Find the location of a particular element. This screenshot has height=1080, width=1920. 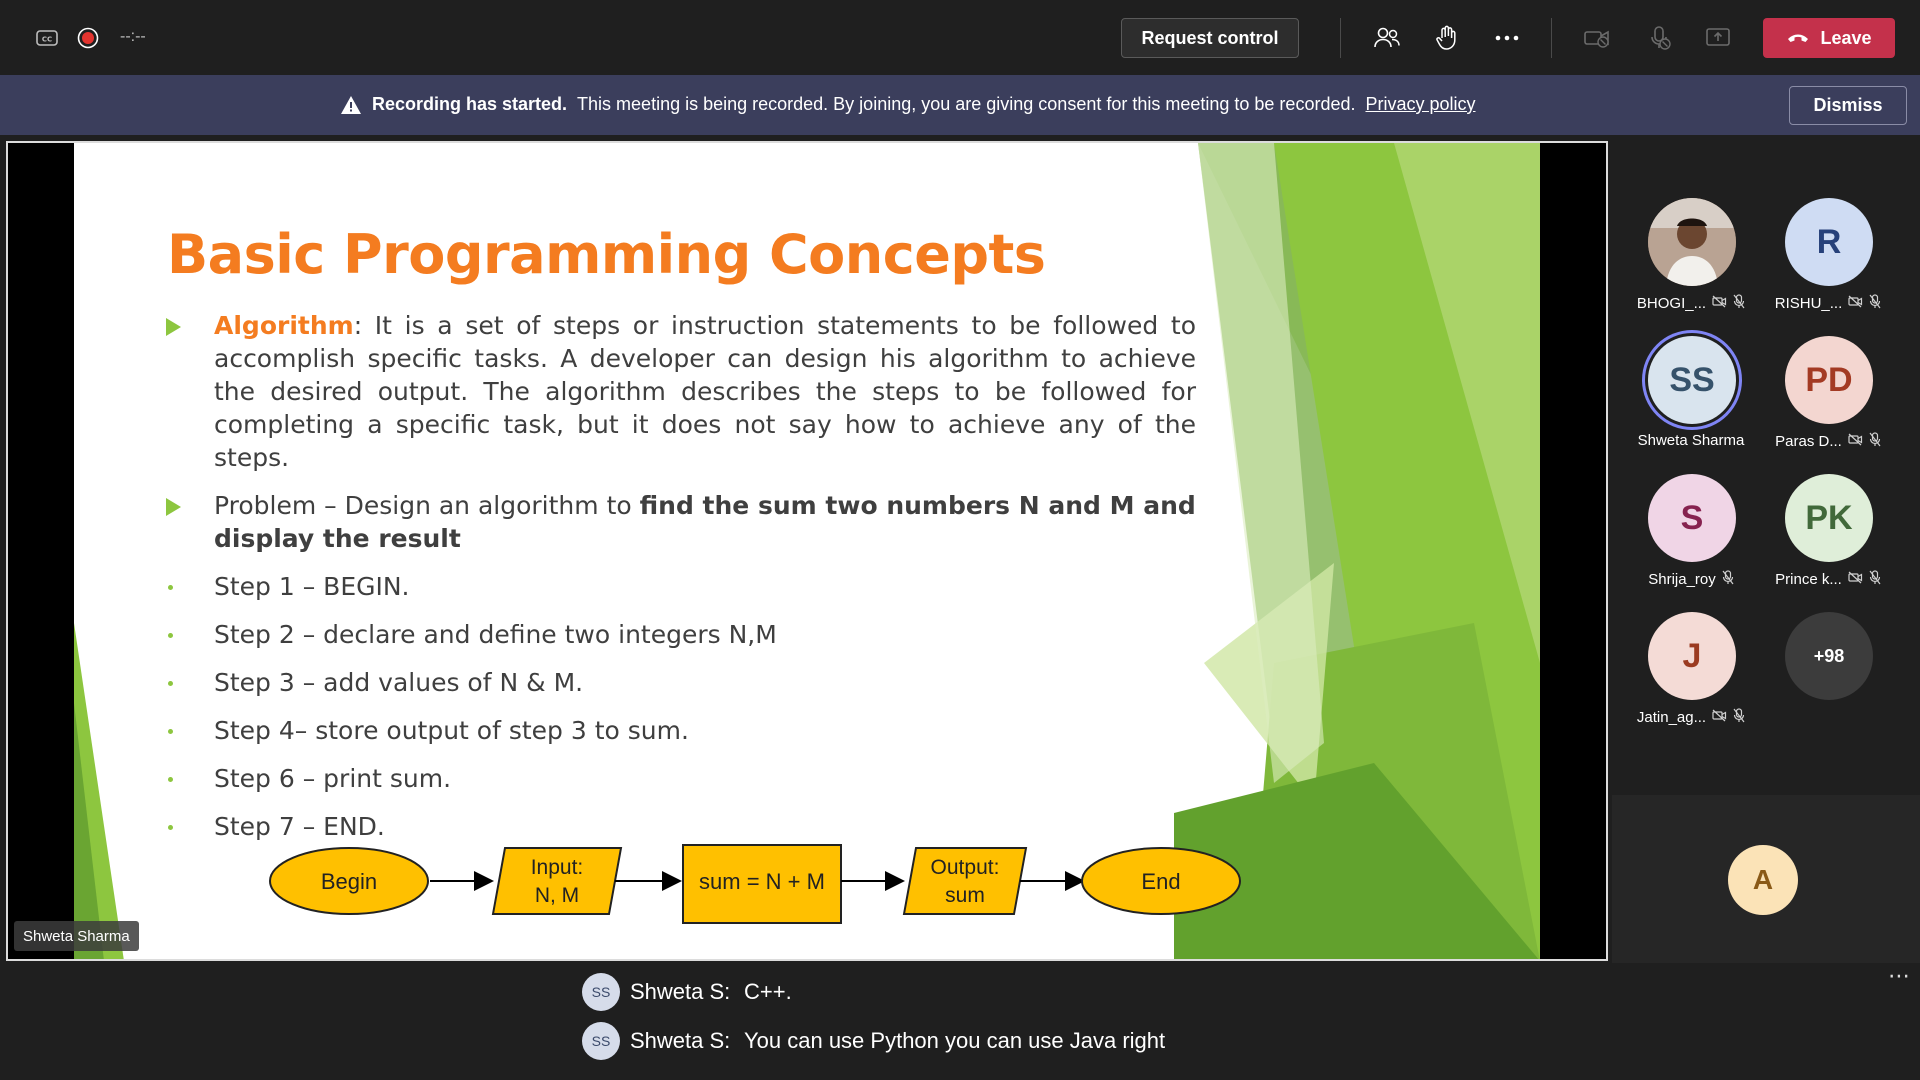

flow-process-label: sum = N + M is located at coordinates (762, 881).